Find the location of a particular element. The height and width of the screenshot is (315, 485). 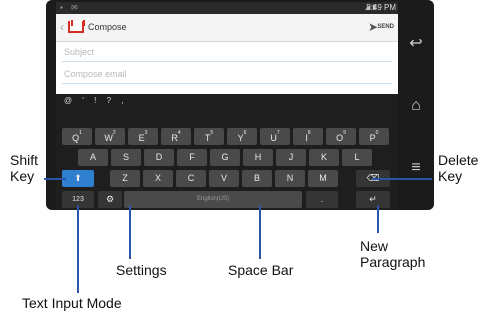

settings-callout-line is located at coordinates (130, 232).